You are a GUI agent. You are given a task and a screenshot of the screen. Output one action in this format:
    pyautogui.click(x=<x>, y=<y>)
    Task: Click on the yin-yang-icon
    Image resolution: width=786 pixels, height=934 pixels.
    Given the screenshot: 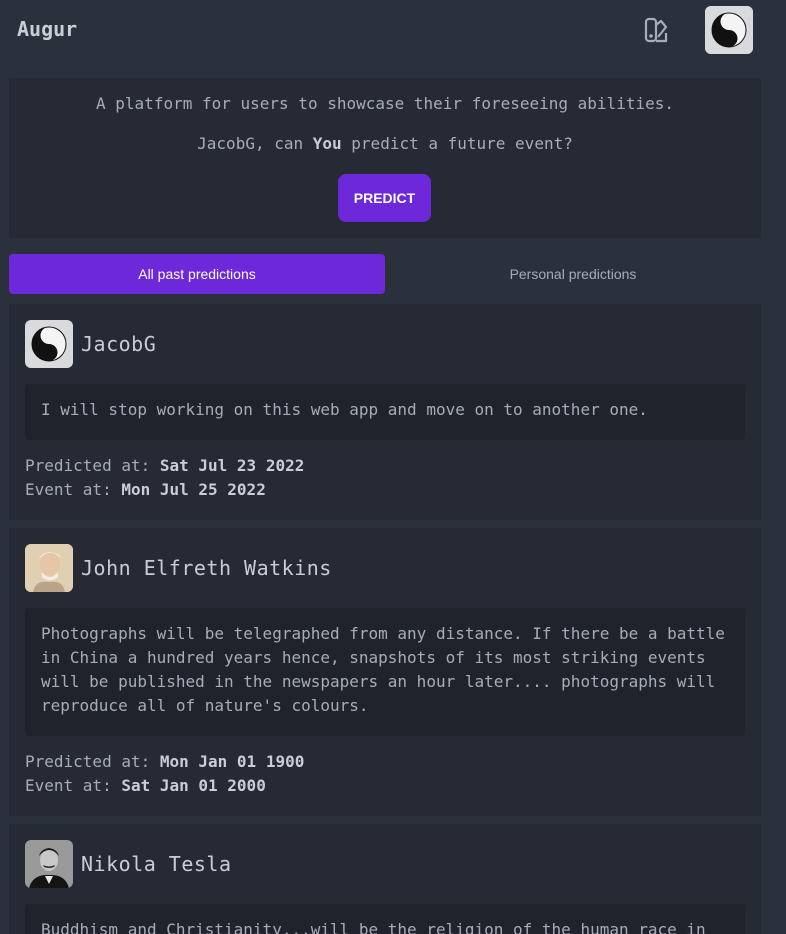 What is the action you would take?
    pyautogui.click(x=729, y=30)
    